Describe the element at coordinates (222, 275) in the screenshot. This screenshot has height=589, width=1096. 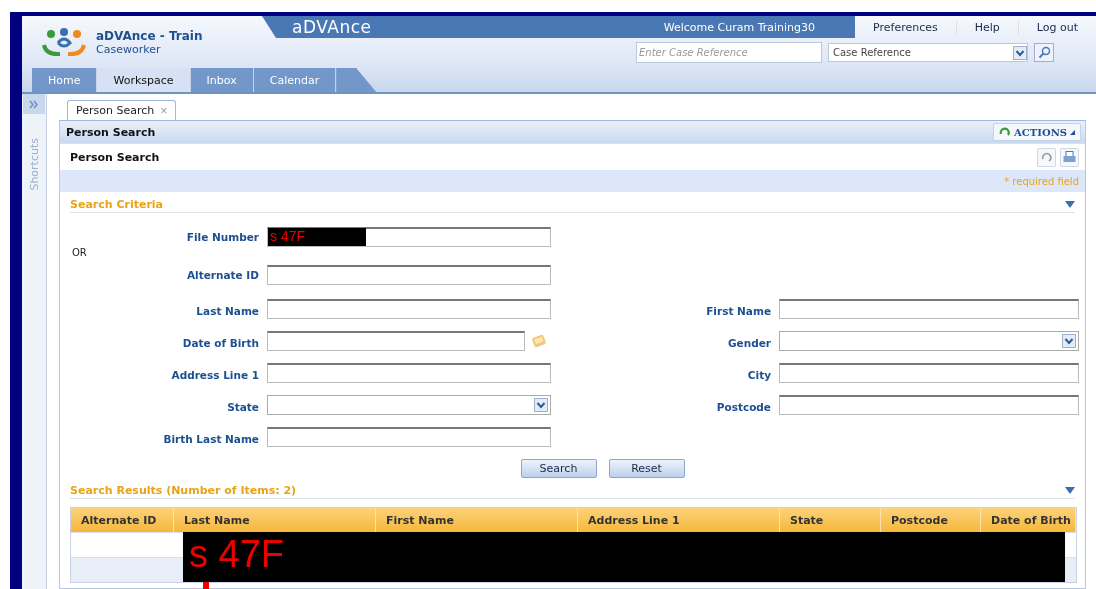
I see `field-label: Alternate ID` at that location.